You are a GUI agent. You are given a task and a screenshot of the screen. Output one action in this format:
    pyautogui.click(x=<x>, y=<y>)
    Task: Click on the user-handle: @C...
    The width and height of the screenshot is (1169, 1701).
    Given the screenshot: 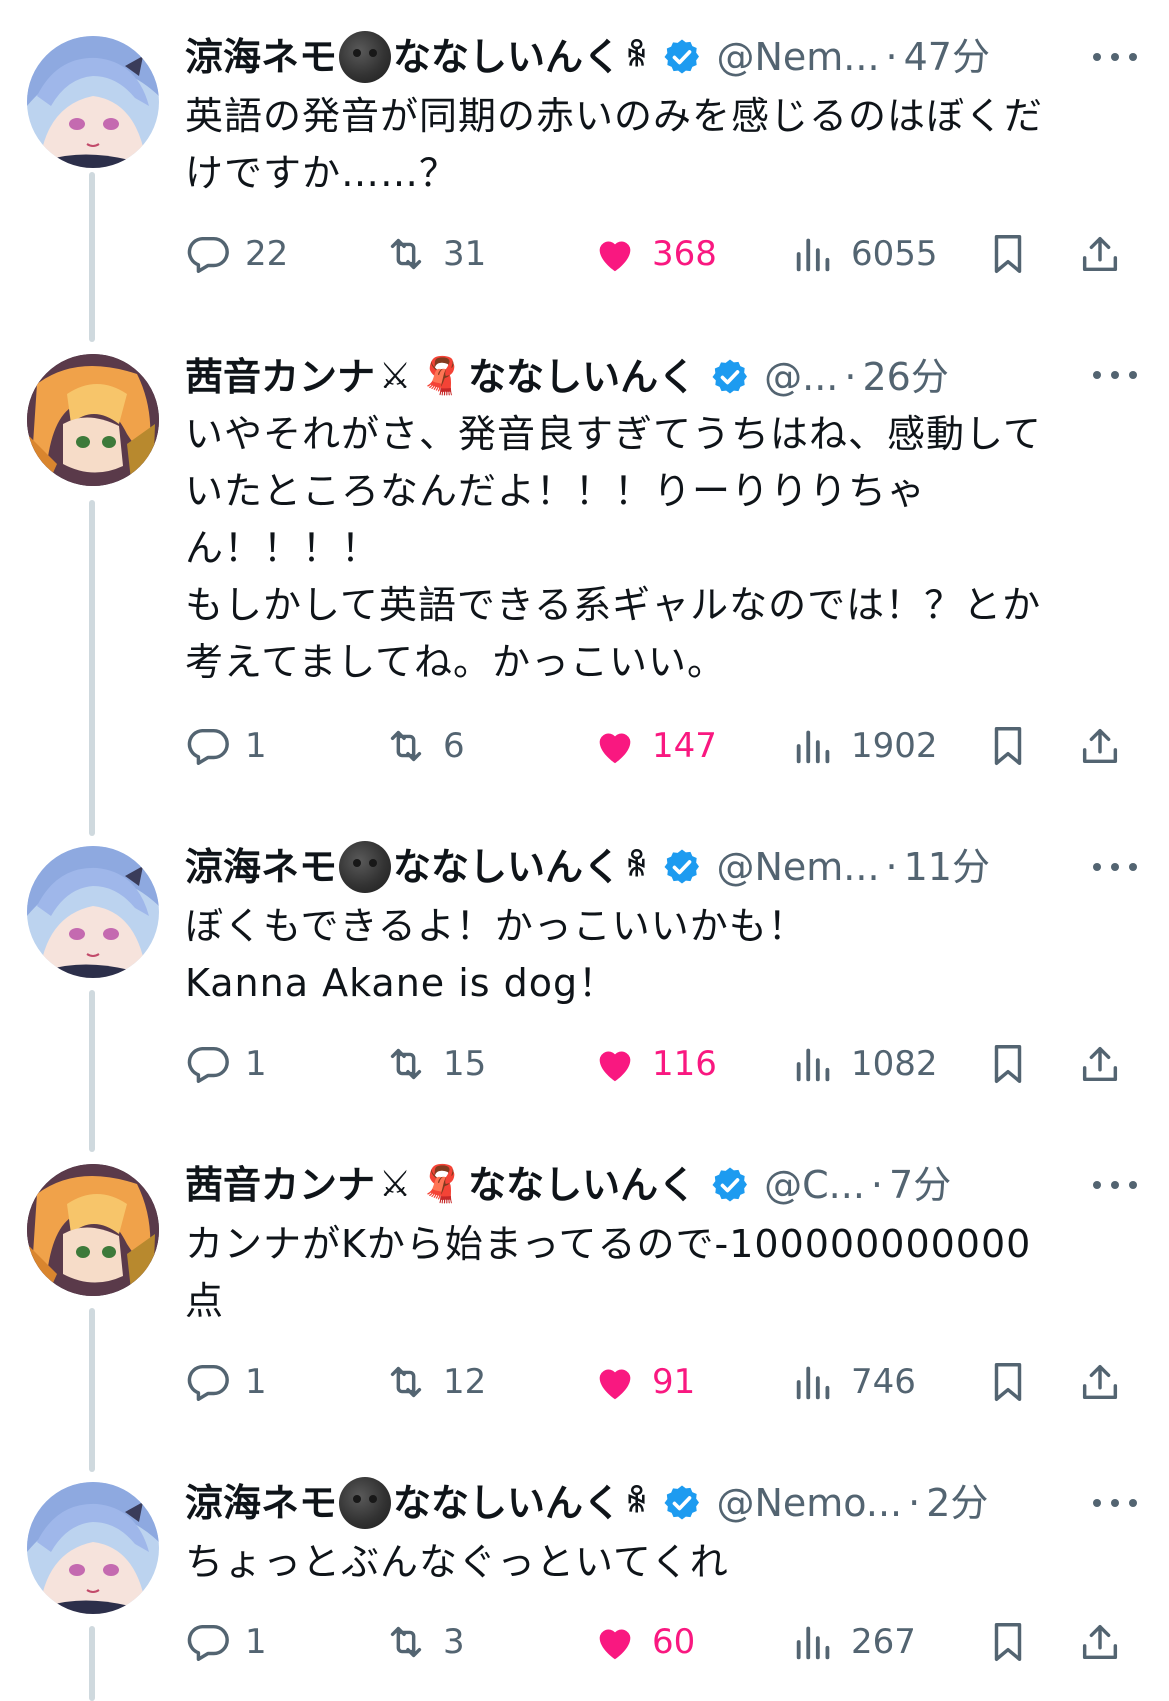 What is the action you would take?
    pyautogui.click(x=814, y=1185)
    